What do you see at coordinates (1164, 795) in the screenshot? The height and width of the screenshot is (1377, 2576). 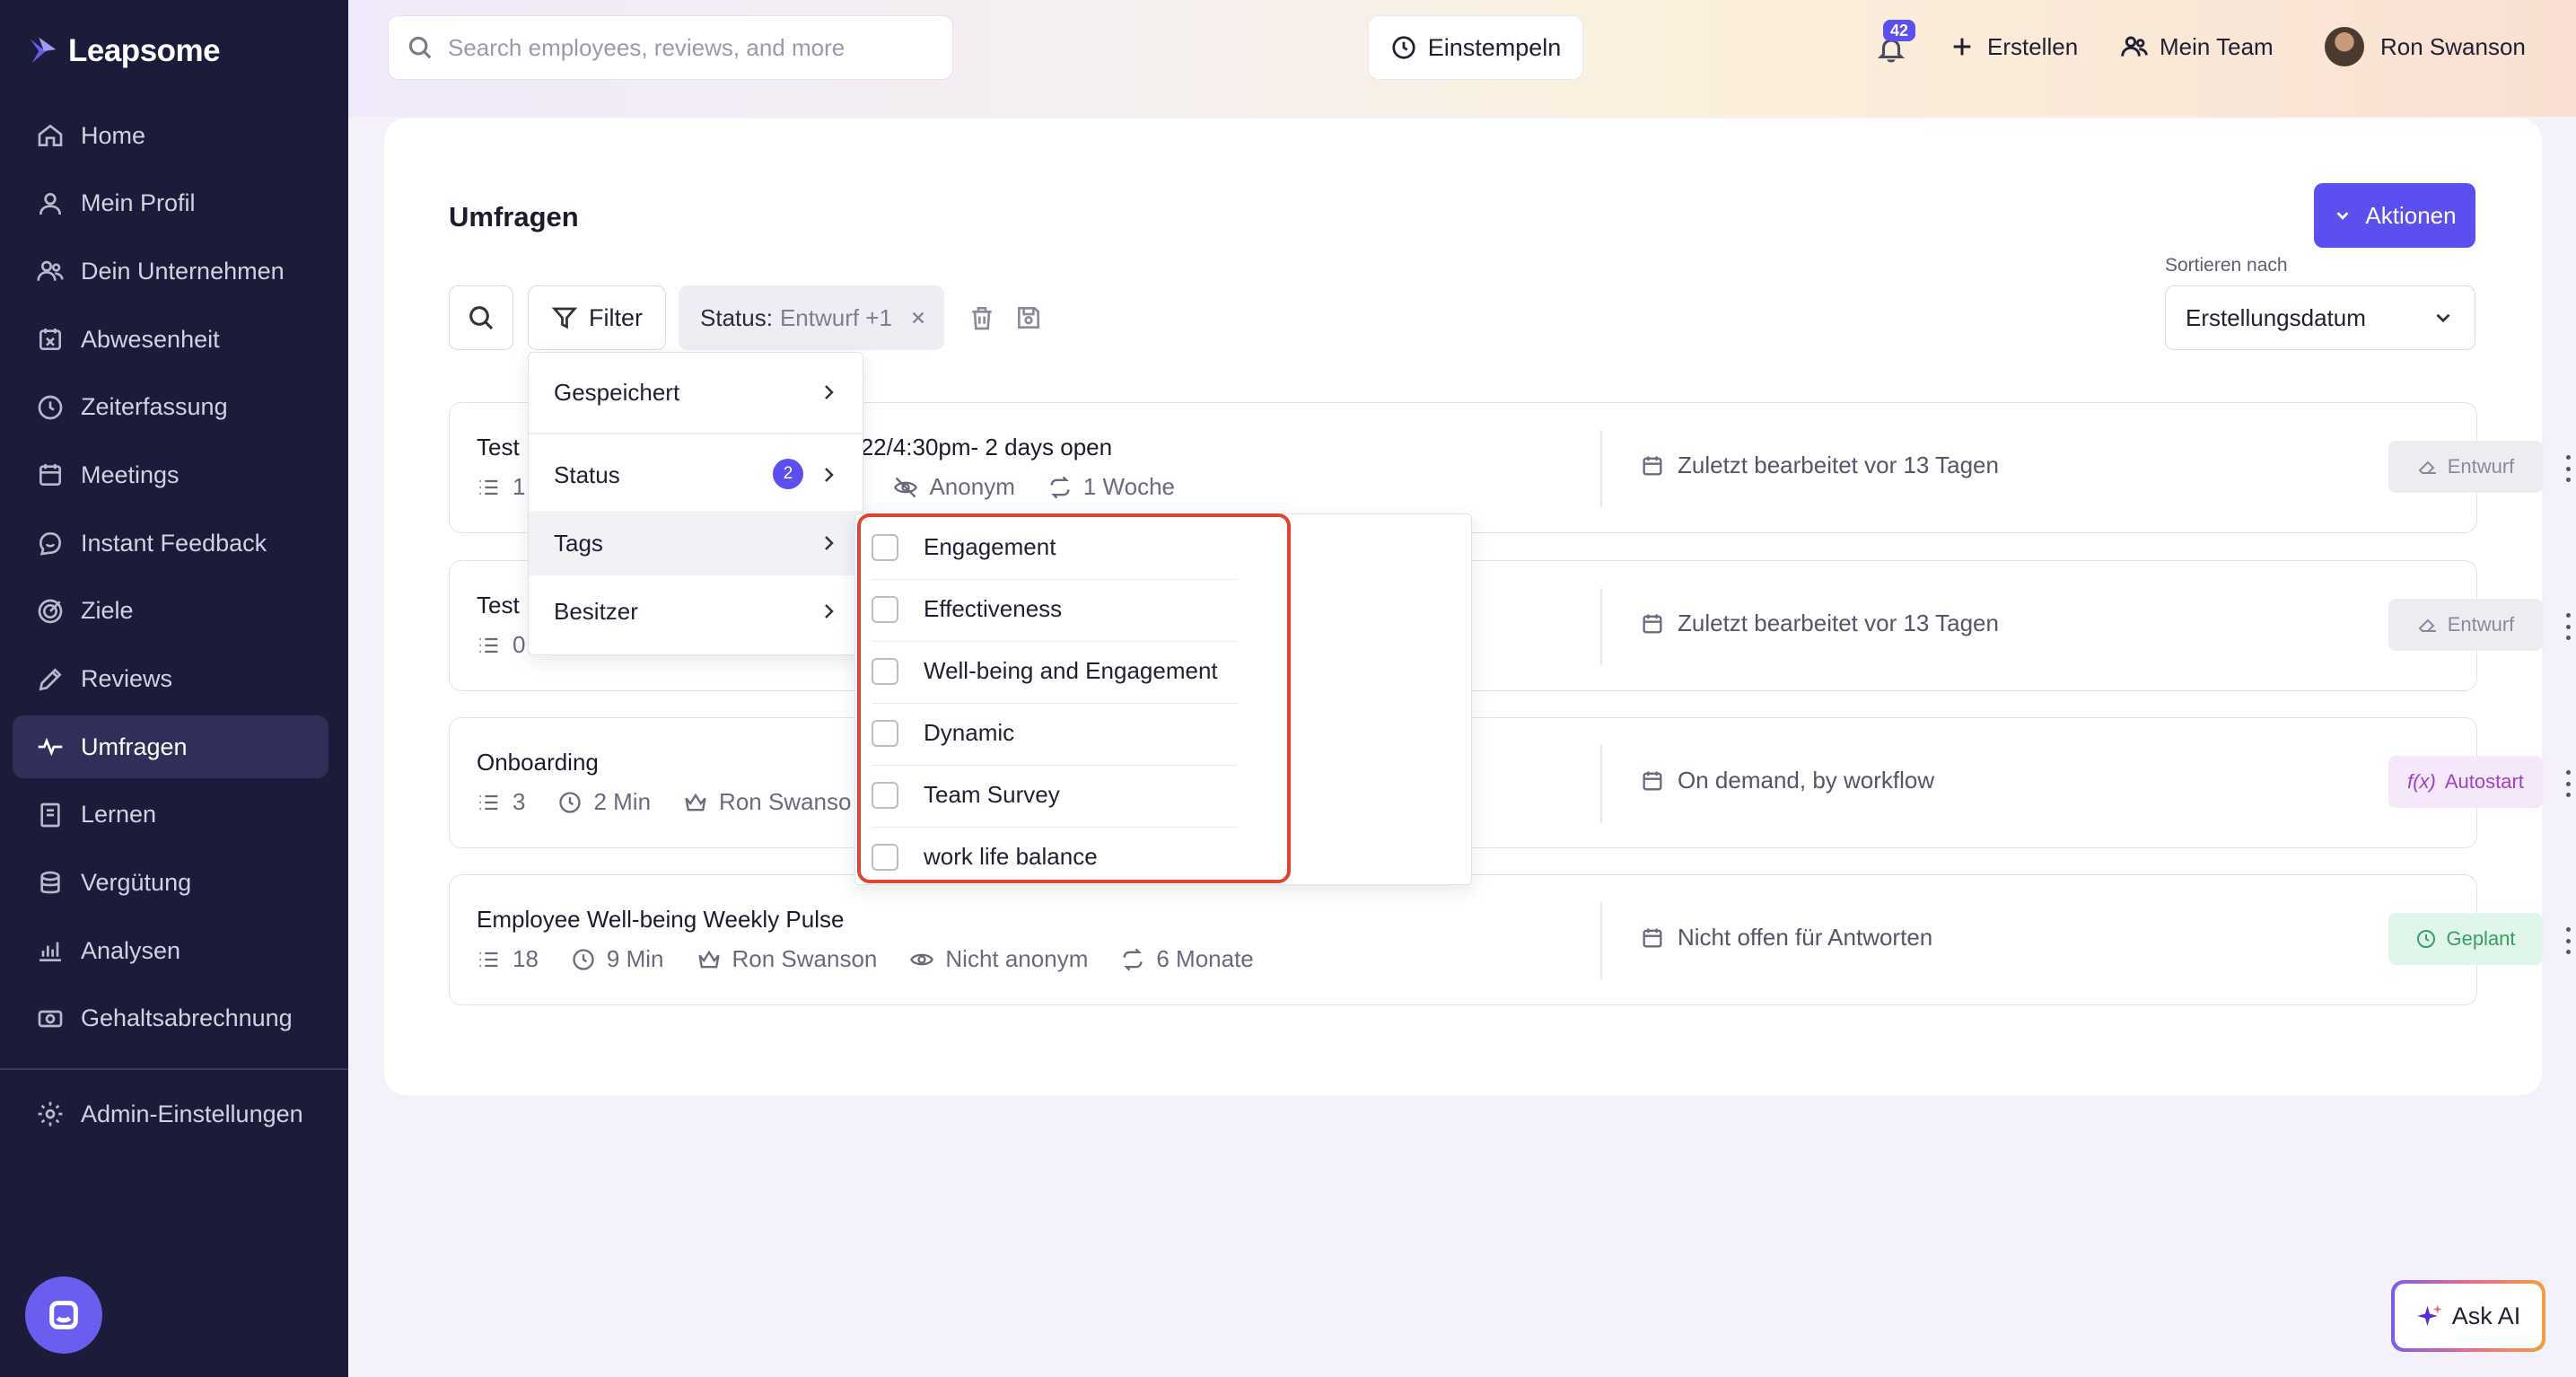 I see `tag-option: Team Survey` at bounding box center [1164, 795].